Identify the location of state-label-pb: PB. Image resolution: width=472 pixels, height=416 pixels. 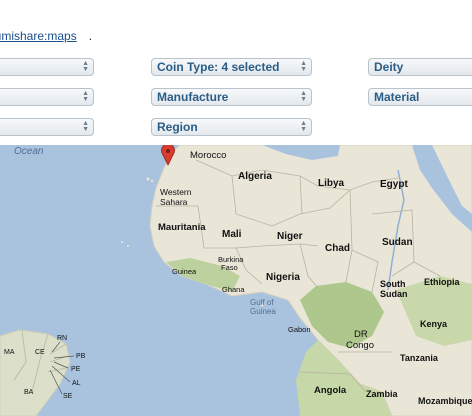
(81, 356).